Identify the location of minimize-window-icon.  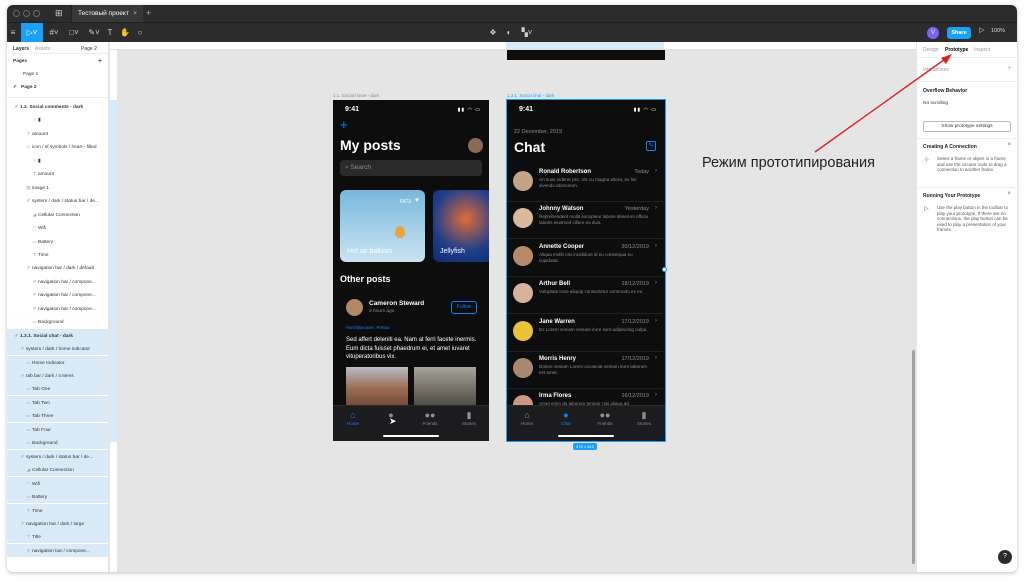
(26, 13).